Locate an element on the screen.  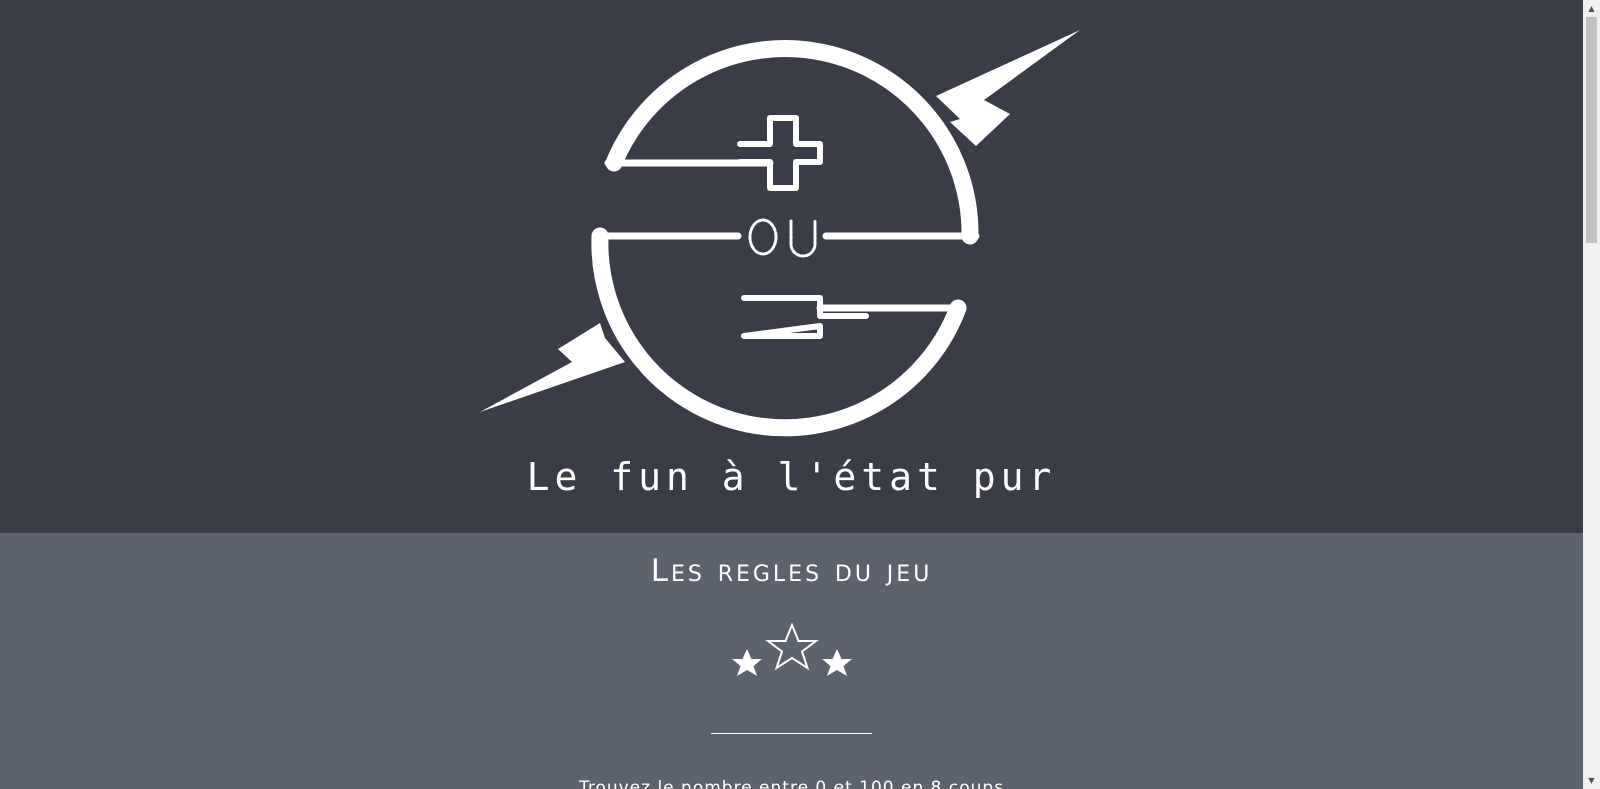
vertical-scrollbar: ▲ ▼ is located at coordinates (1591, 394).